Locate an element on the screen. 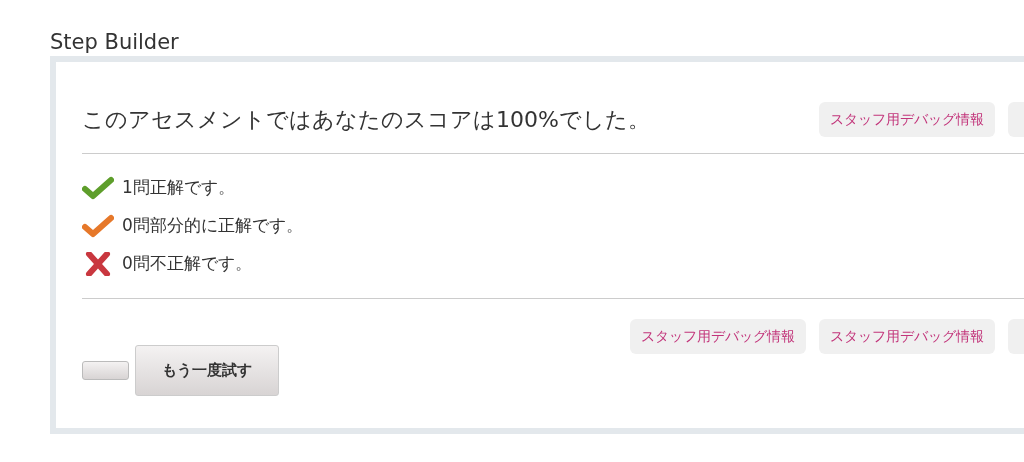 Image resolution: width=1024 pixels, height=462 pixels. result-text: 0問不正解です。 is located at coordinates (187, 264).